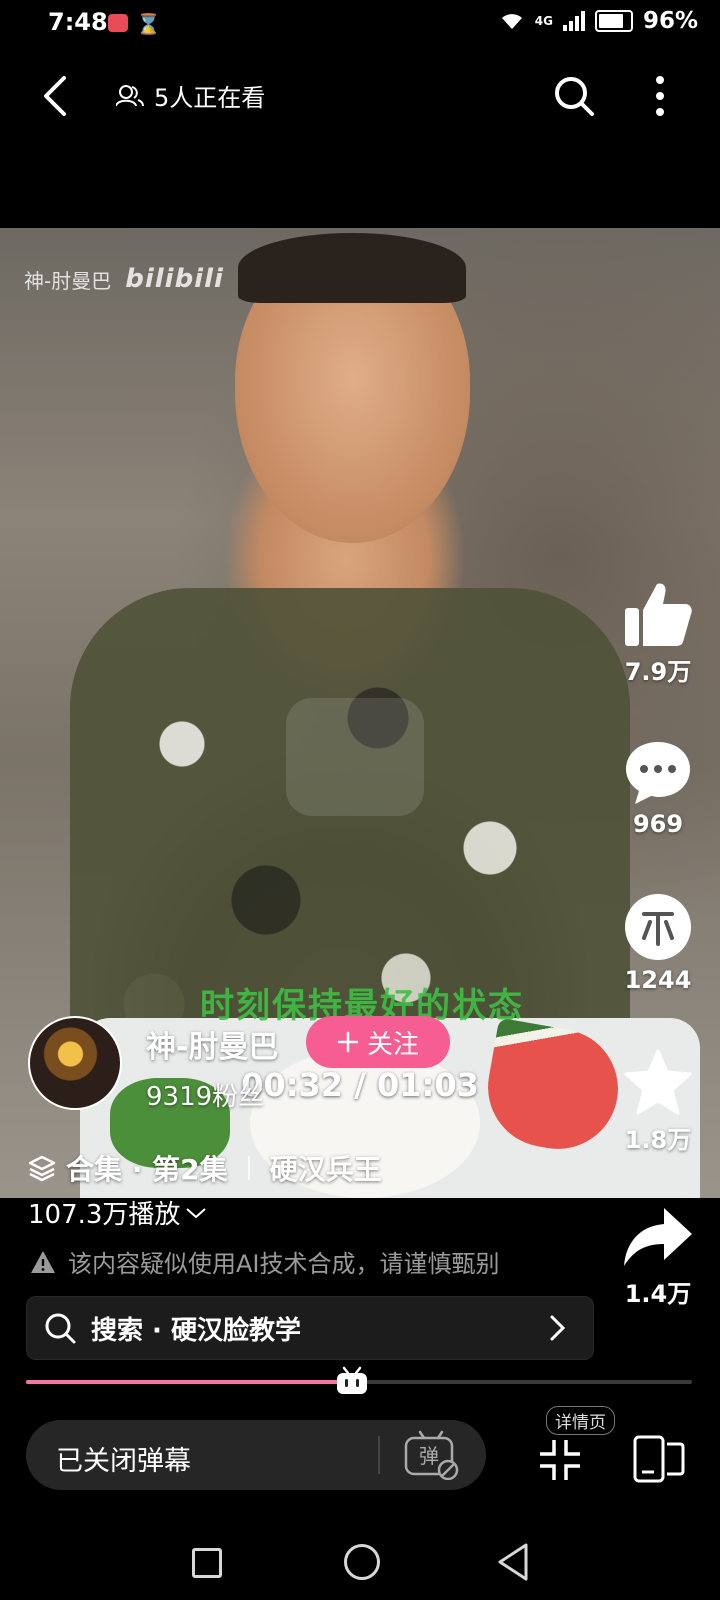 The height and width of the screenshot is (1600, 720). What do you see at coordinates (174, 279) in the screenshot?
I see `watermark-logo: bilibili` at bounding box center [174, 279].